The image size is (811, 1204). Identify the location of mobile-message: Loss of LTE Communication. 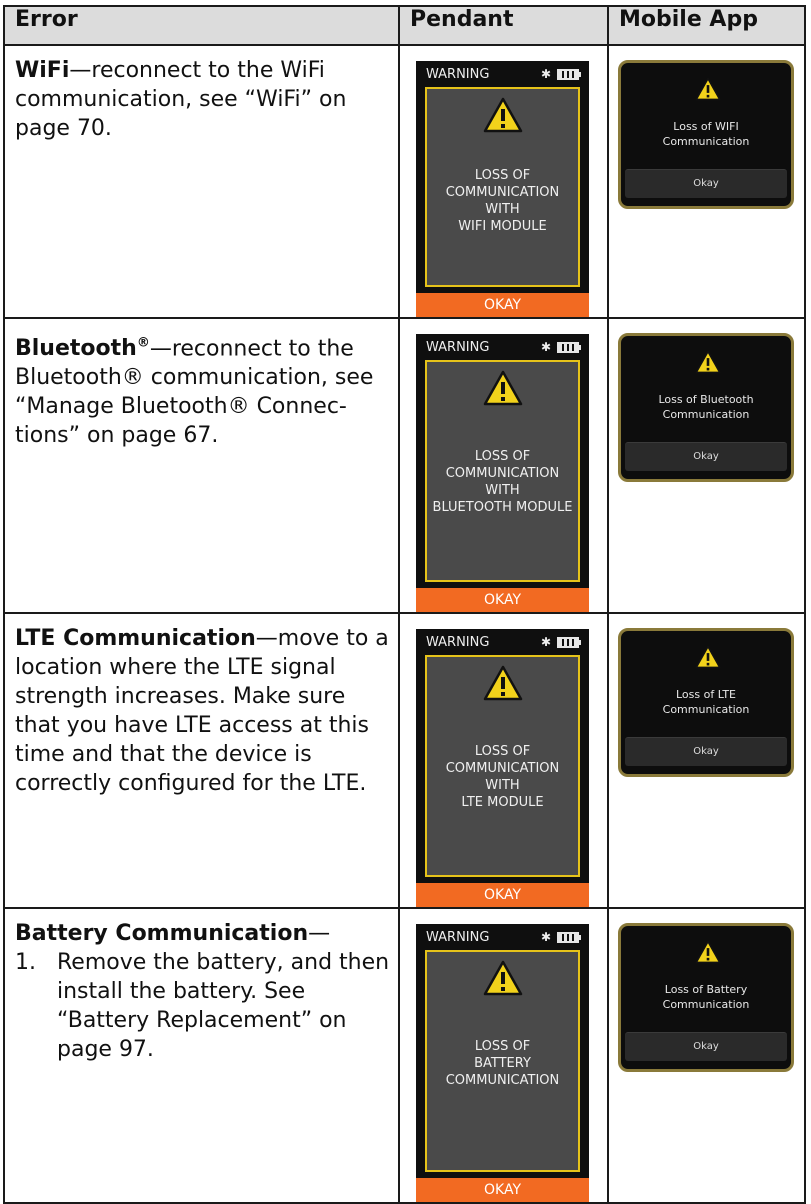
(706, 702).